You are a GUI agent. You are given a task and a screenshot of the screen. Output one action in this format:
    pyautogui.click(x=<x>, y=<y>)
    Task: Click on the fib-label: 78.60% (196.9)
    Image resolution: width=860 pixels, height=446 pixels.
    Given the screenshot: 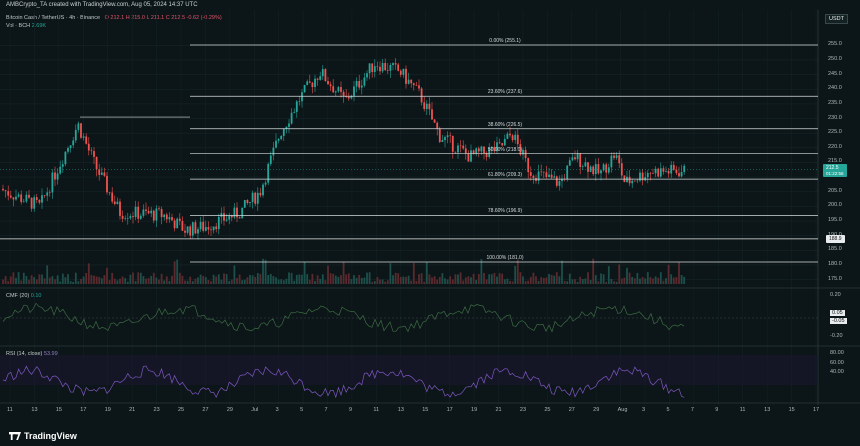 What is the action you would take?
    pyautogui.click(x=505, y=211)
    